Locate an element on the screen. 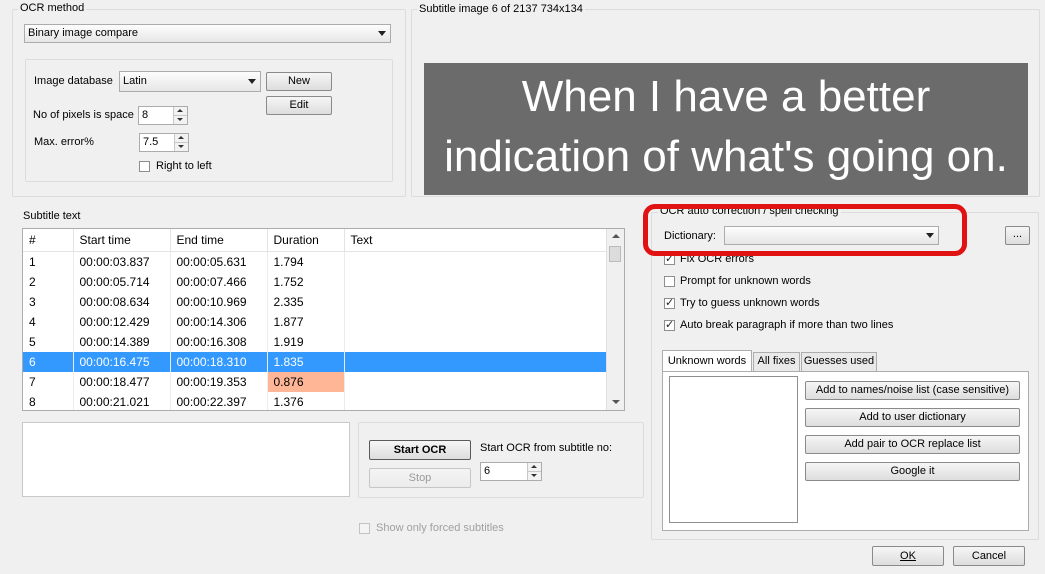 The image size is (1045, 574). table-cell-start: 00:00:08.634 is located at coordinates (122, 302).